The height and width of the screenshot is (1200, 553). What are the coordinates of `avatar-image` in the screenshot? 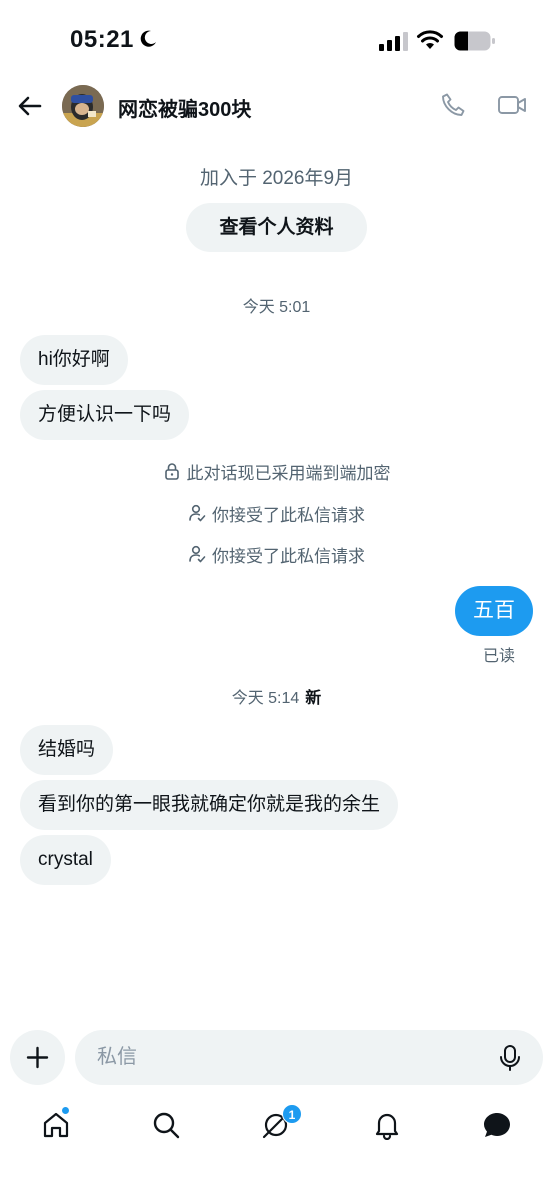 It's located at (83, 106).